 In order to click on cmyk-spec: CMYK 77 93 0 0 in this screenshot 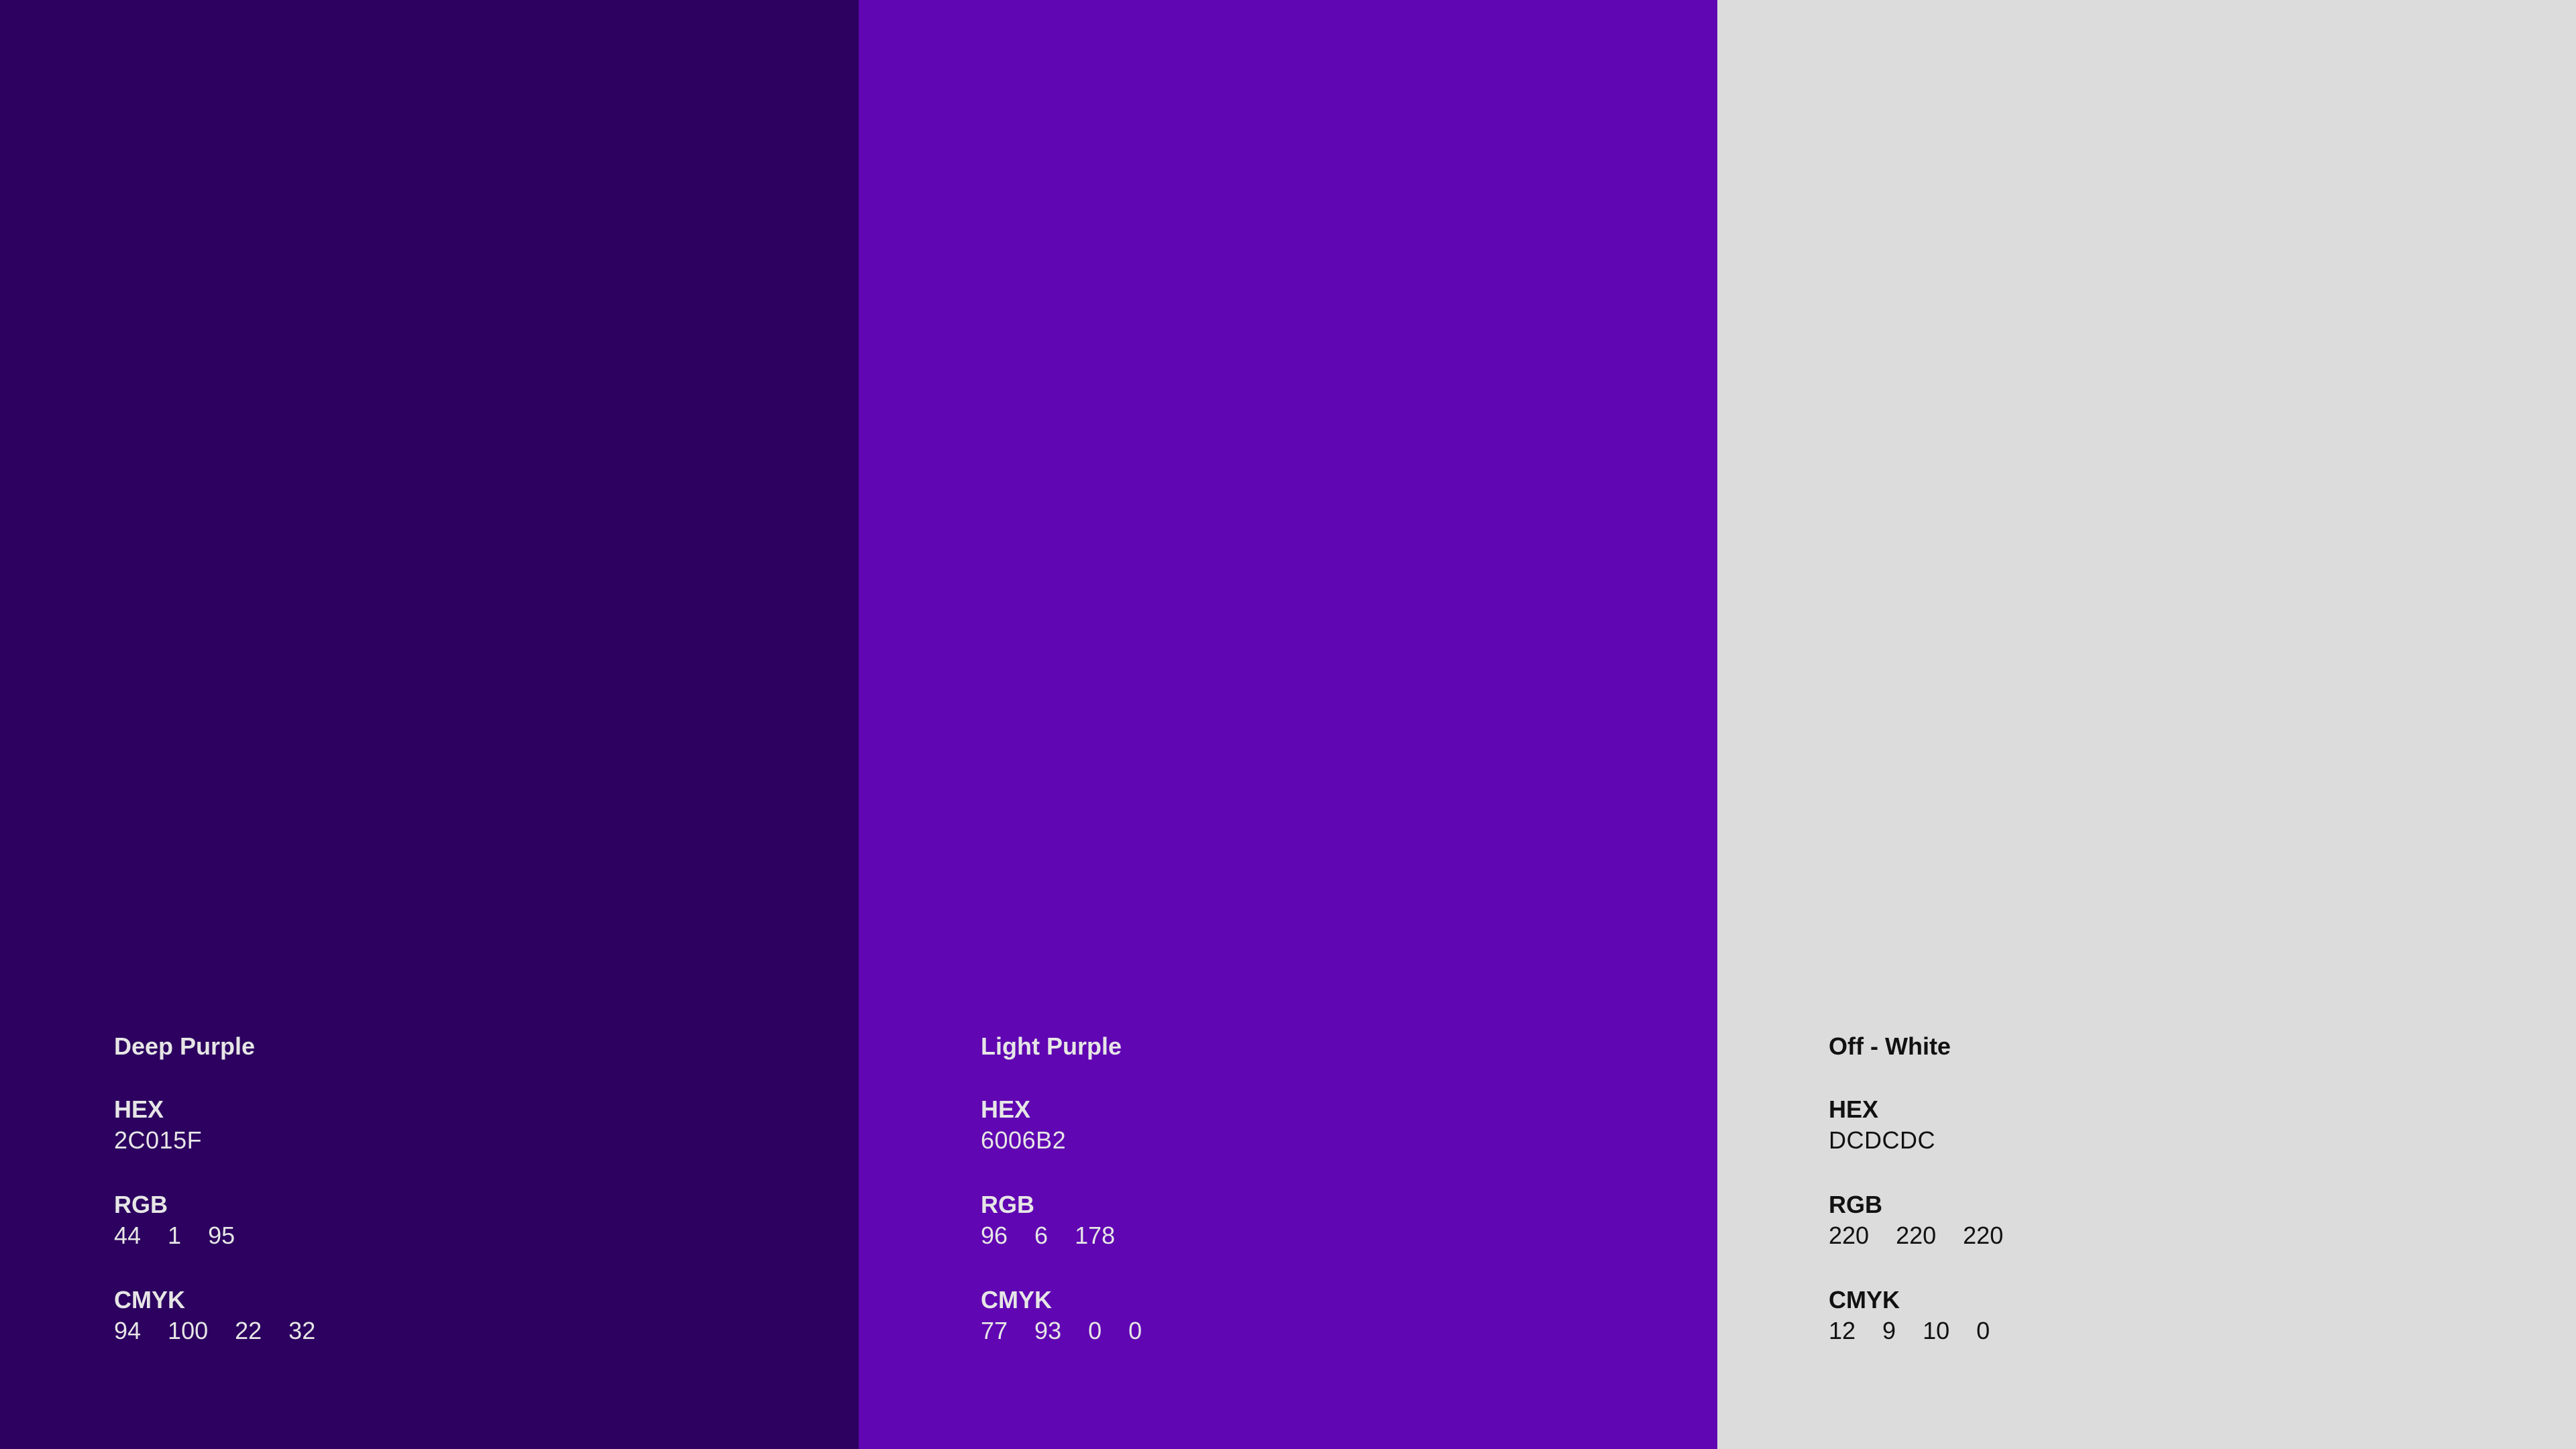, I will do `click(1061, 1316)`.